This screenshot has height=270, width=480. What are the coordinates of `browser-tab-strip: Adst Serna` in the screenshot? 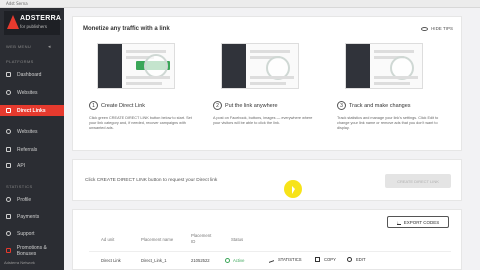 It's located at (240, 4).